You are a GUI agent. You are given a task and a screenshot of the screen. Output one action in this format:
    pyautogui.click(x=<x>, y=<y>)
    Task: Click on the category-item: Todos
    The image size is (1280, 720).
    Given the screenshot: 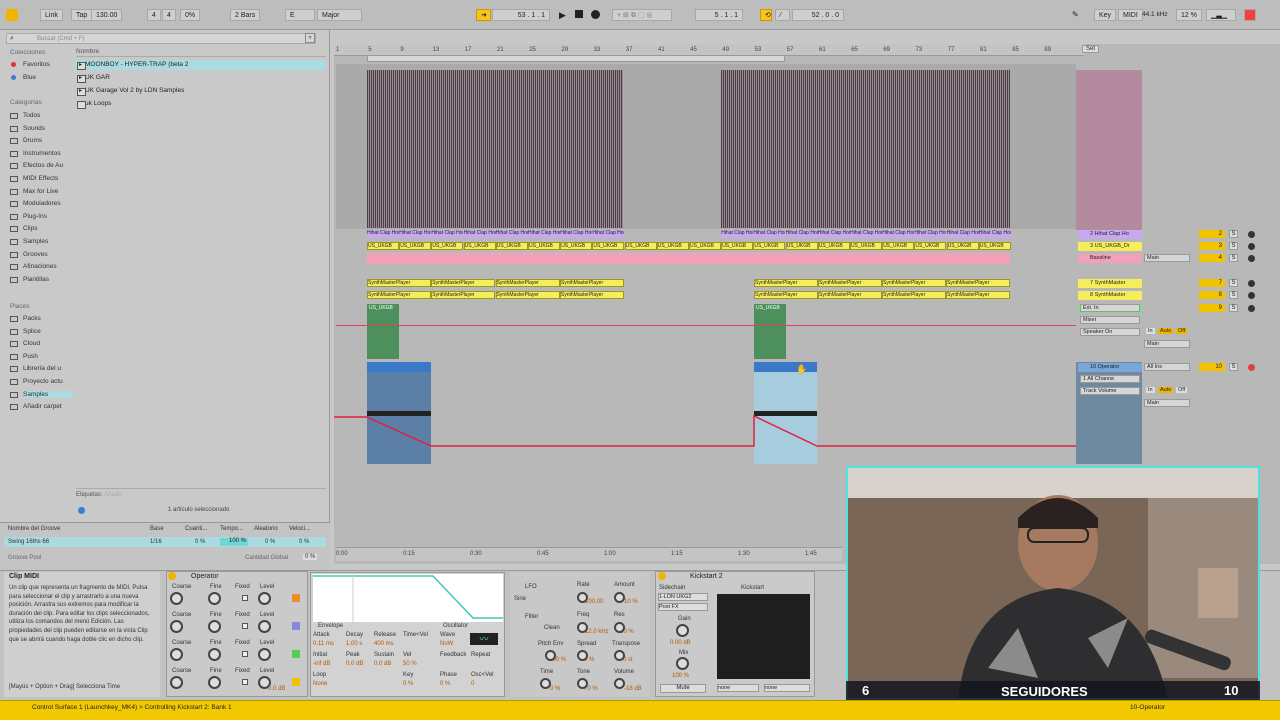 What is the action you would take?
    pyautogui.click(x=25, y=115)
    